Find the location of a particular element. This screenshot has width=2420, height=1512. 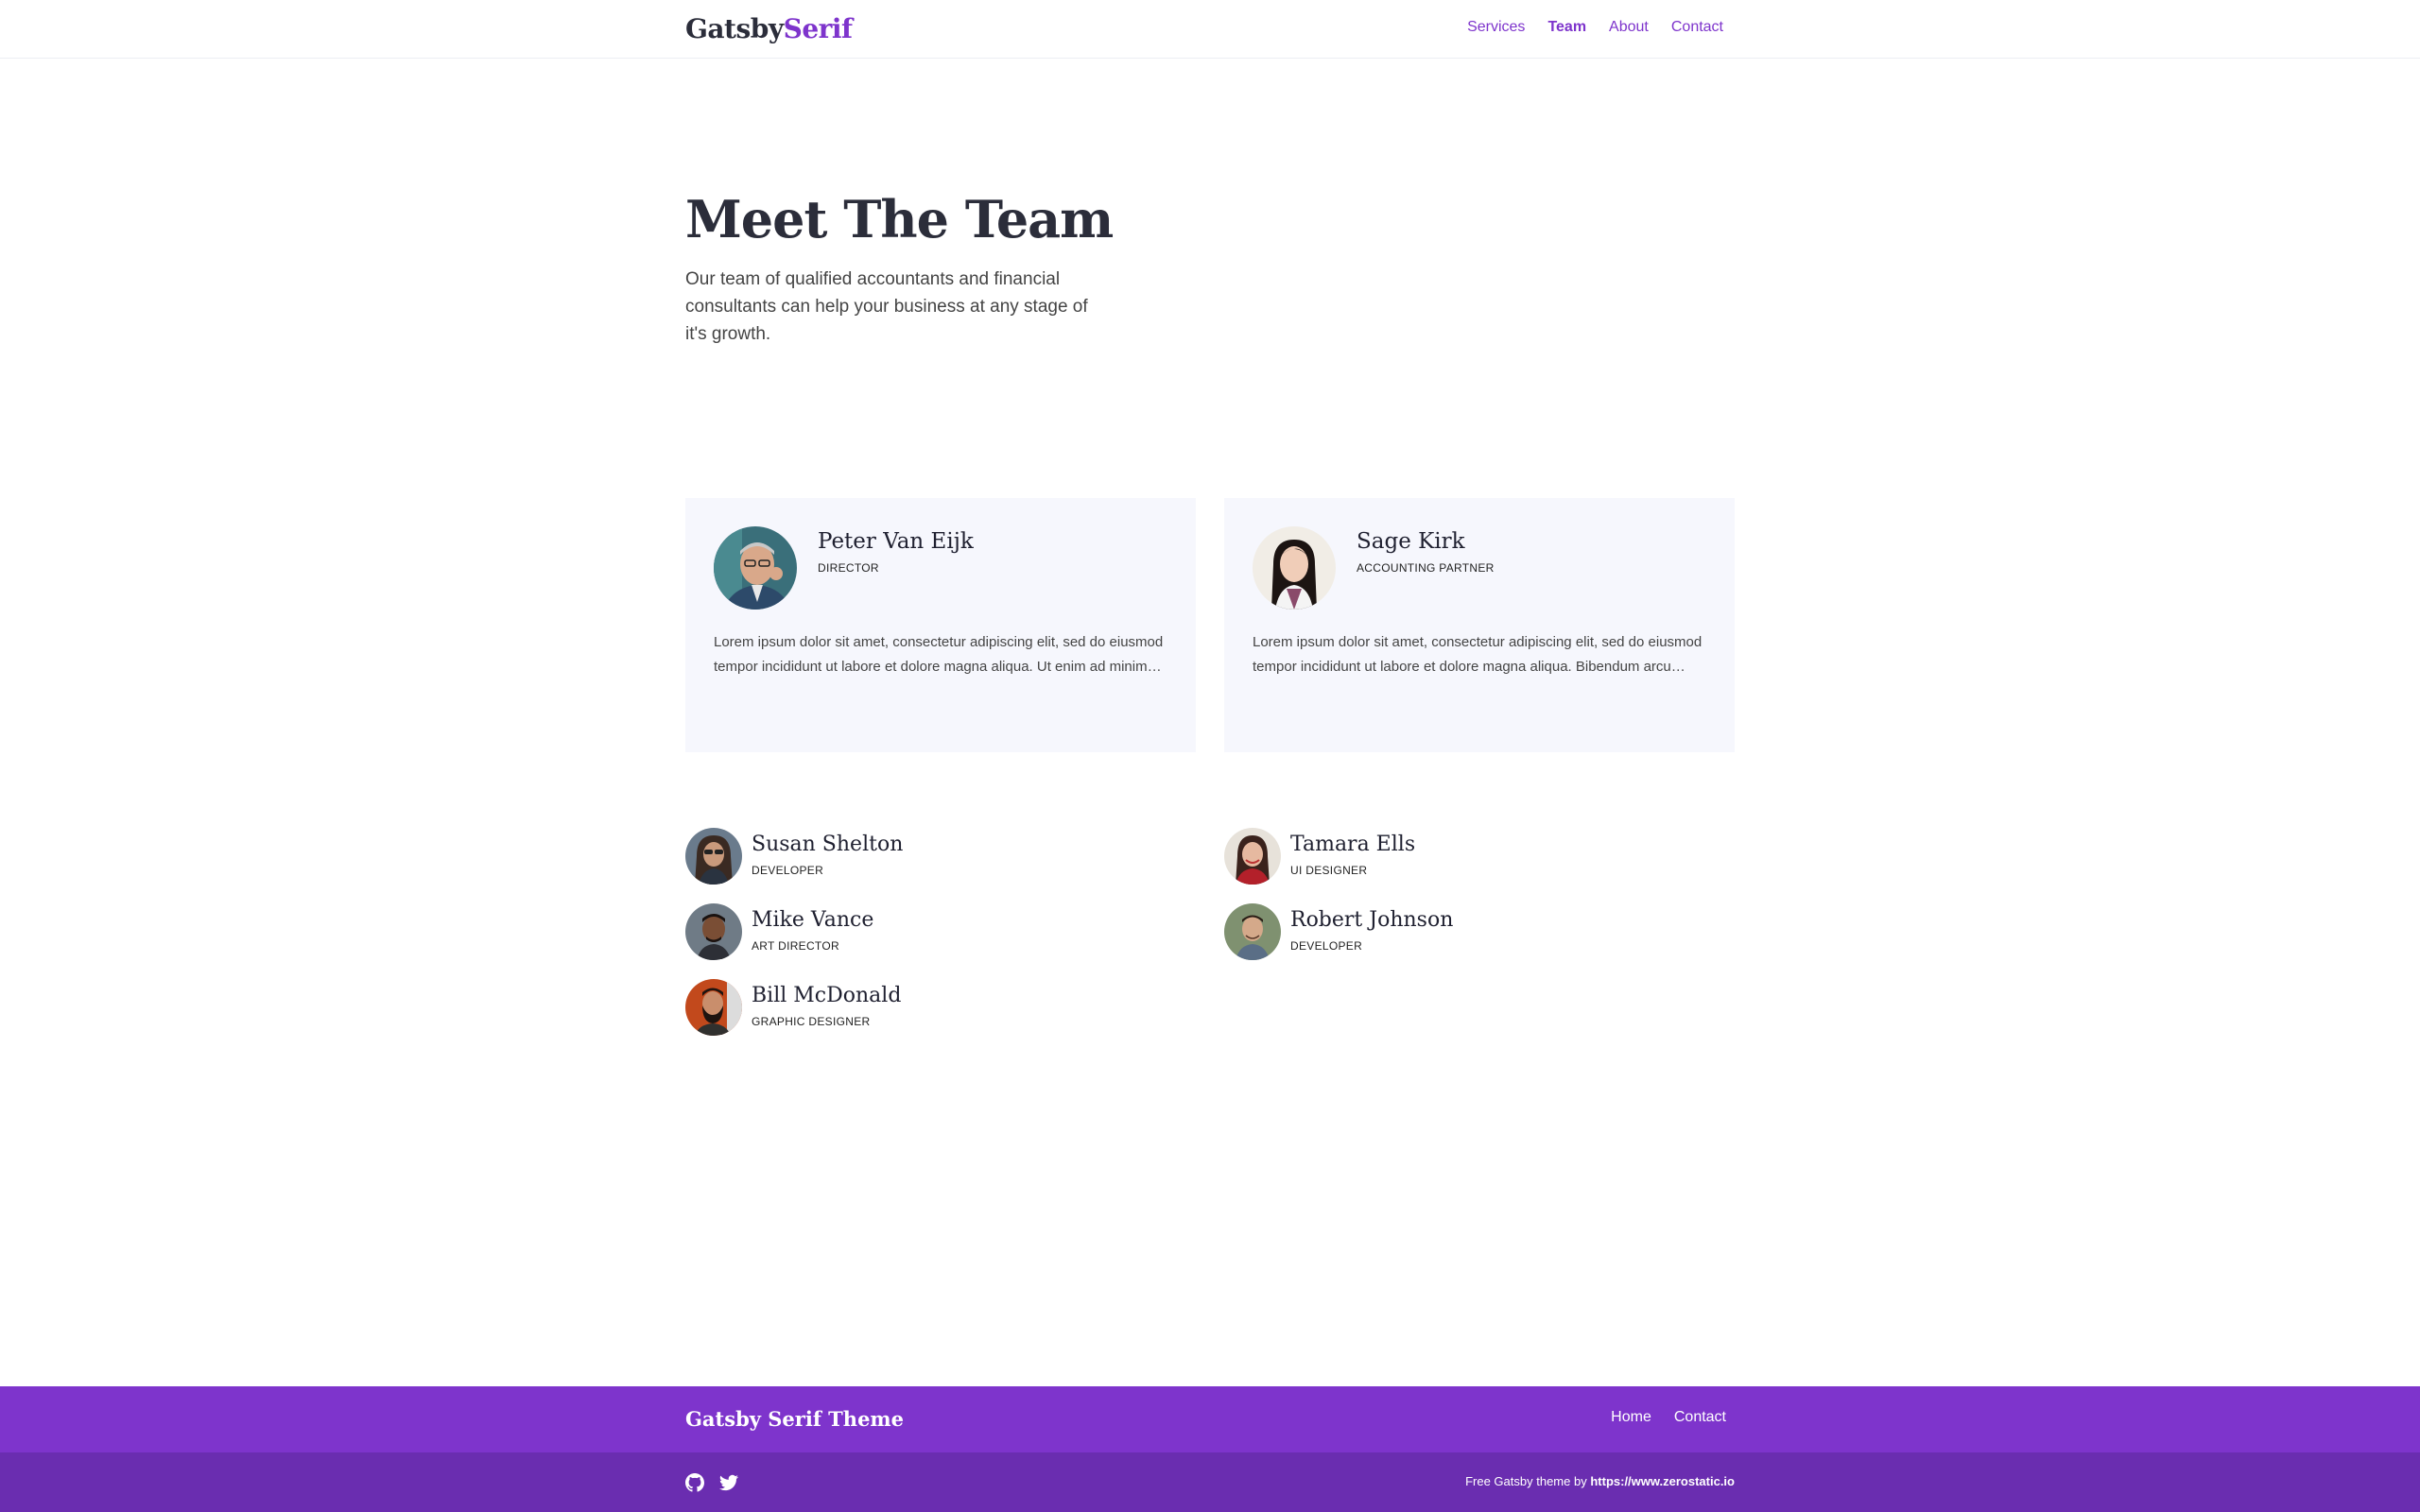

credit-text: Free Gatsby theme by is located at coordinates (1526, 1481).